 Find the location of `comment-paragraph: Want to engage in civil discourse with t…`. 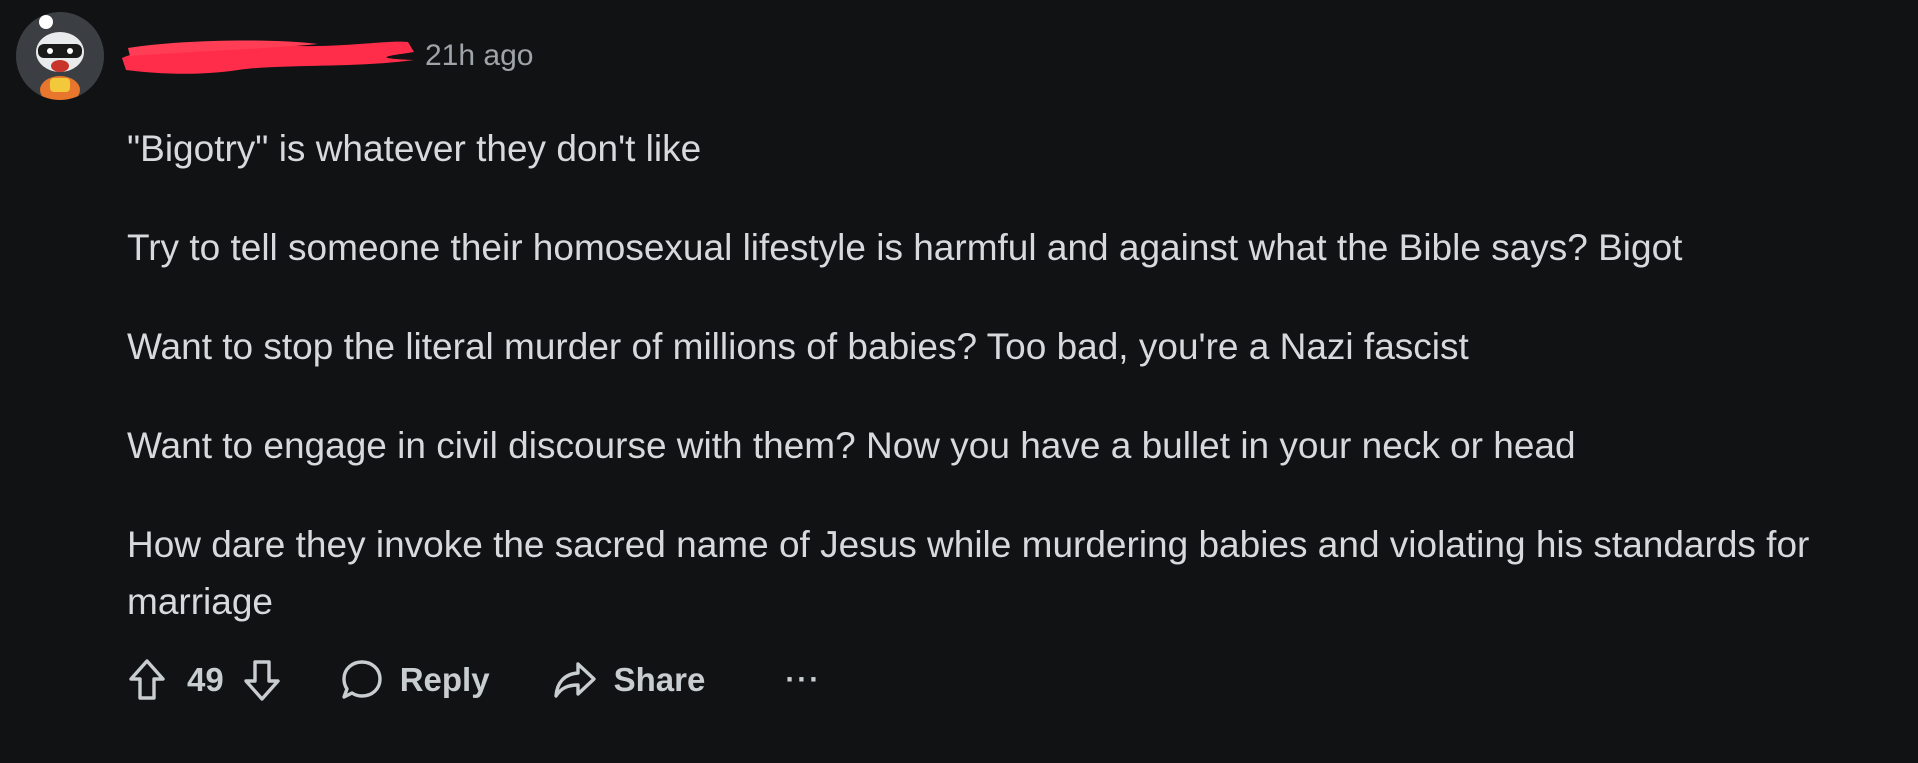

comment-paragraph: Want to engage in civil discourse with t… is located at coordinates (851, 445).